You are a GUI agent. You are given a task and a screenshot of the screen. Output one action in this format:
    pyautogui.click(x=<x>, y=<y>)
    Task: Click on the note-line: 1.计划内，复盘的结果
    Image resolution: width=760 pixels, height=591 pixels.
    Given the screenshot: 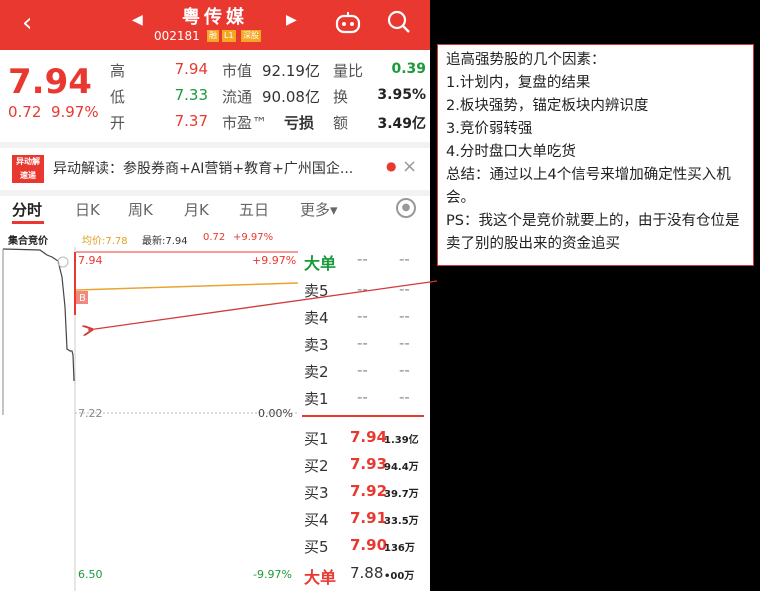 What is the action you would take?
    pyautogui.click(x=518, y=83)
    